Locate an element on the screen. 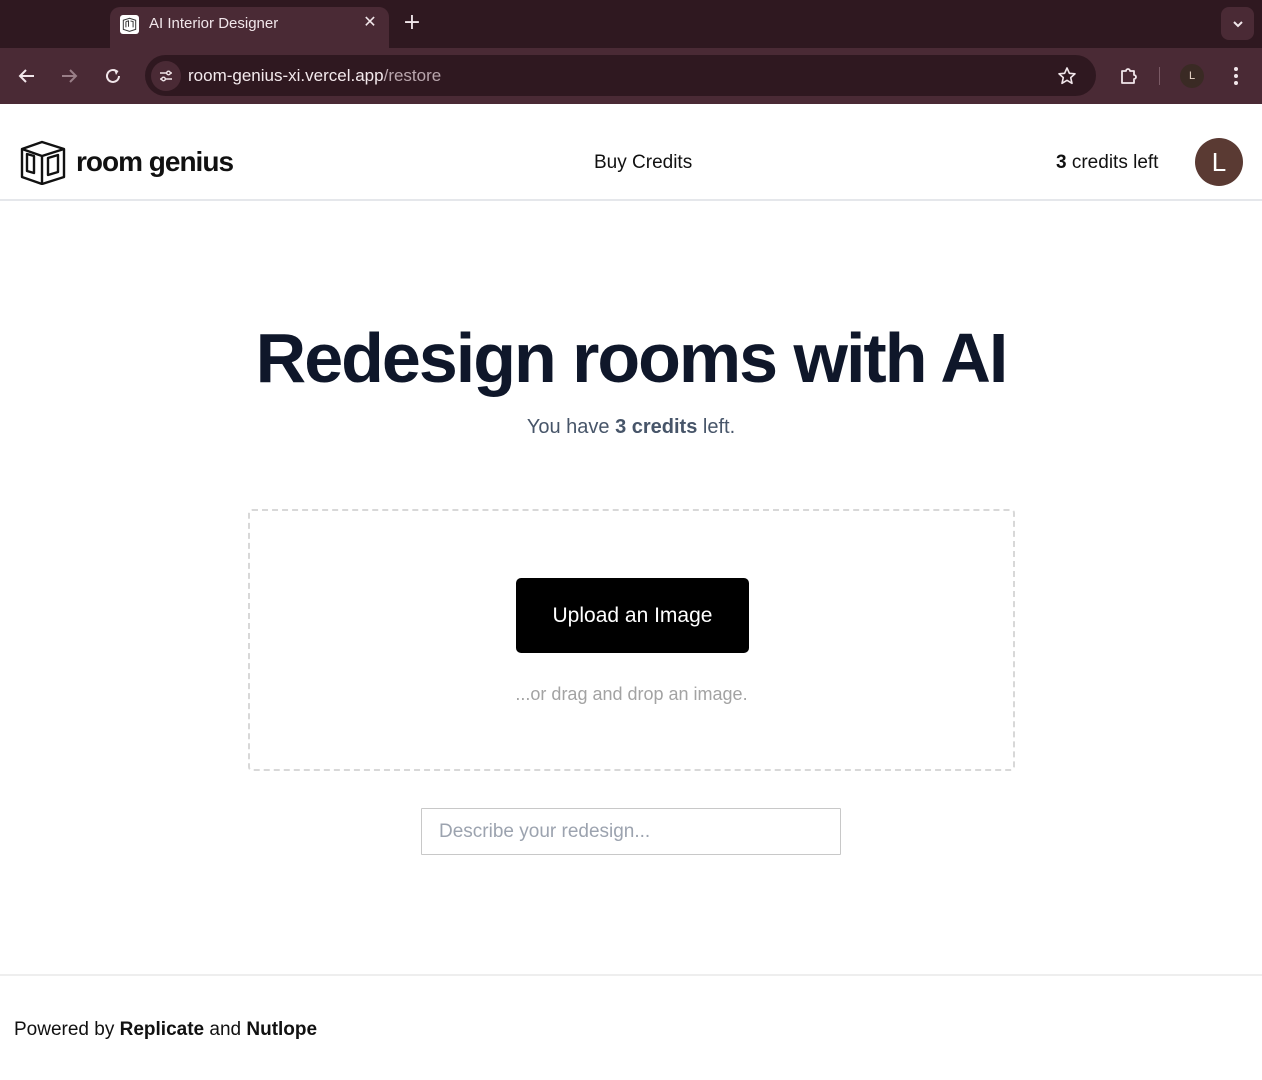 The image size is (1262, 1080). browser-toolbar: room-genius-xi.vercel.app/restore L is located at coordinates (631, 76).